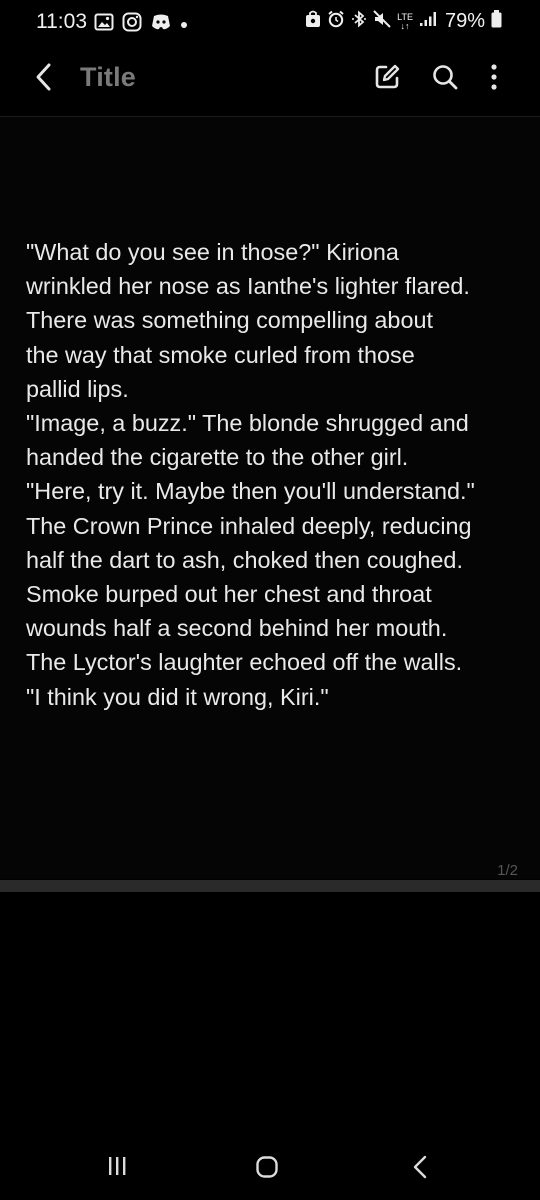 The image size is (540, 1200). I want to click on status-right-icons: LTE ↓↑ 79%, so click(403, 21).